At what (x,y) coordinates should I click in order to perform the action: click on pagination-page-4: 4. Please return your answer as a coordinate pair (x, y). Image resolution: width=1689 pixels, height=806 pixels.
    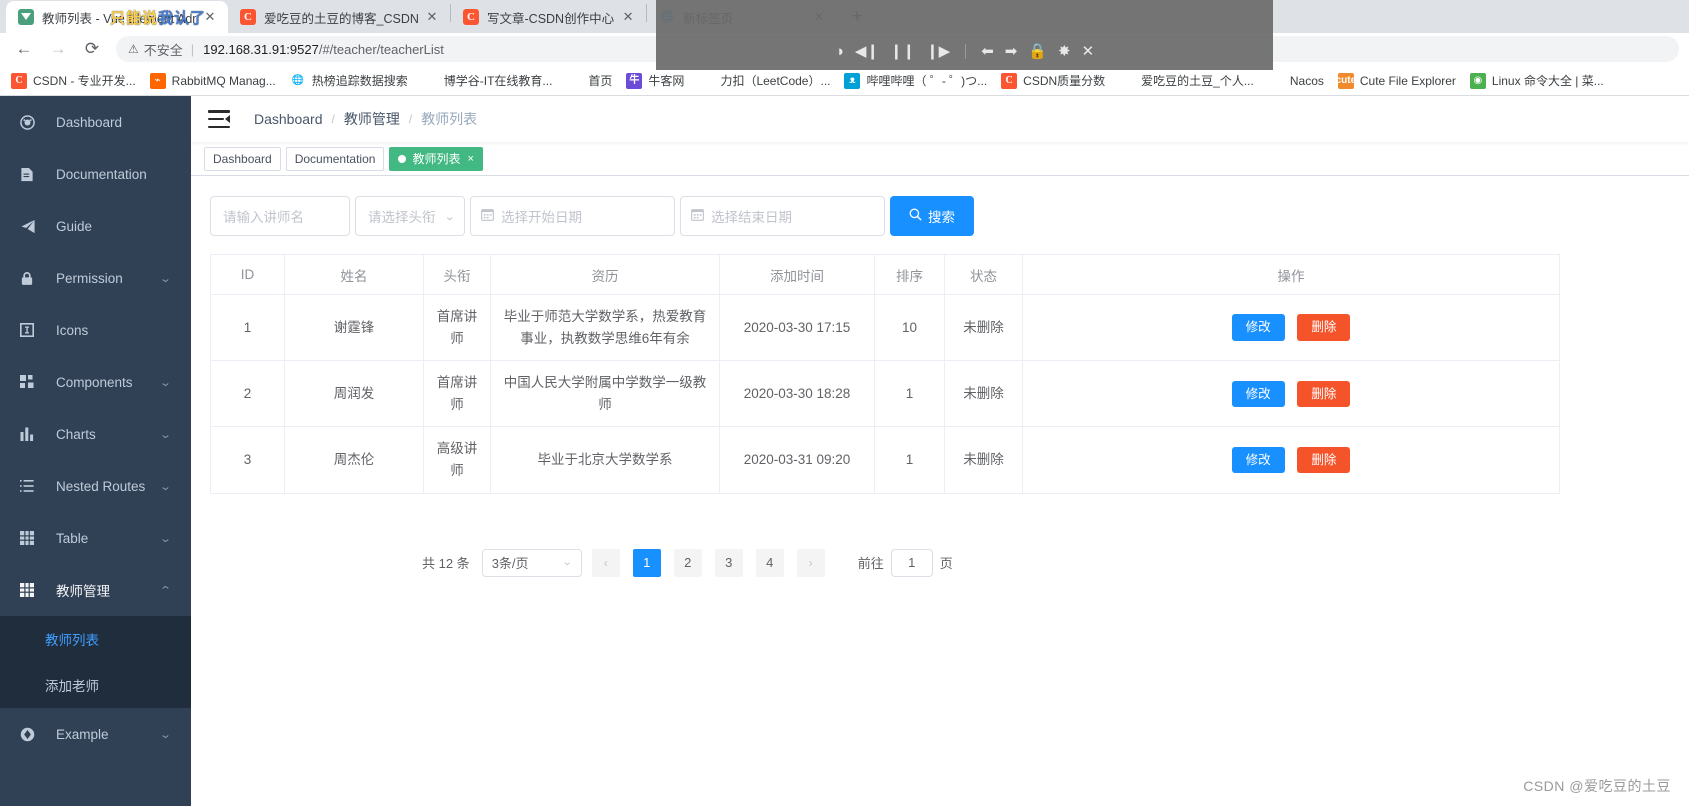
    Looking at the image, I should click on (769, 562).